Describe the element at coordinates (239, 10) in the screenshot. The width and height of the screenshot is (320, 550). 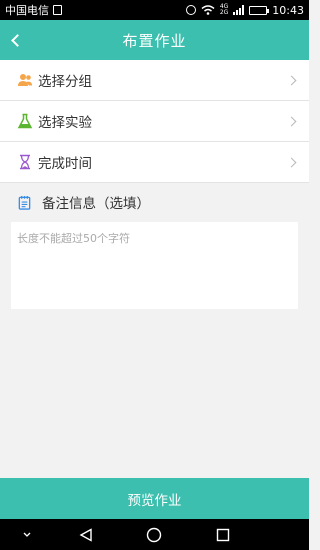
I see `signal-strength-icon` at that location.